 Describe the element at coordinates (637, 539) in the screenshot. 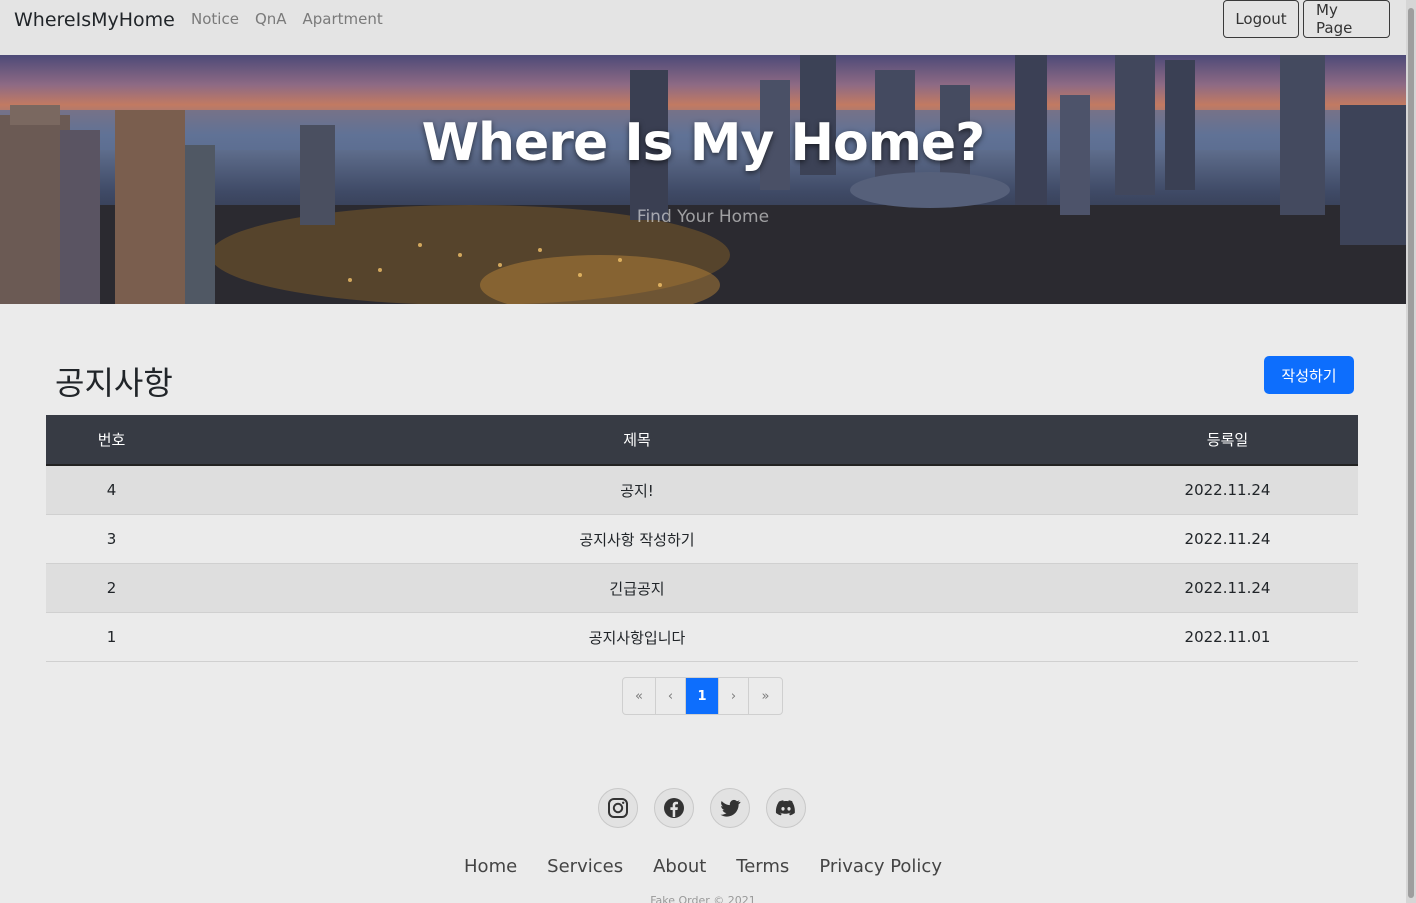

I see `row-title: 공지사항 작성하기` at that location.